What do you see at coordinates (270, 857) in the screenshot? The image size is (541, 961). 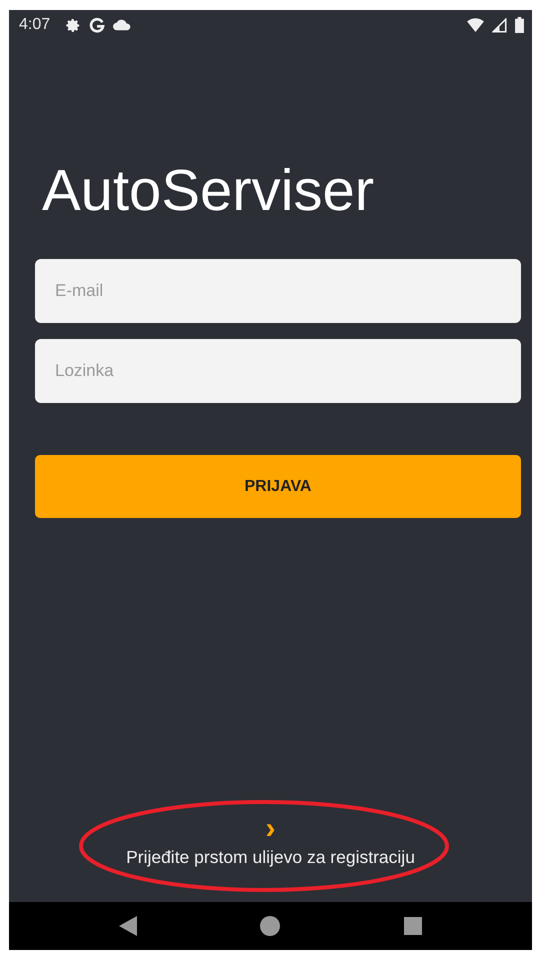 I see `swipe-hint: Prijeđite prstom ulijevo za registraciju` at bounding box center [270, 857].